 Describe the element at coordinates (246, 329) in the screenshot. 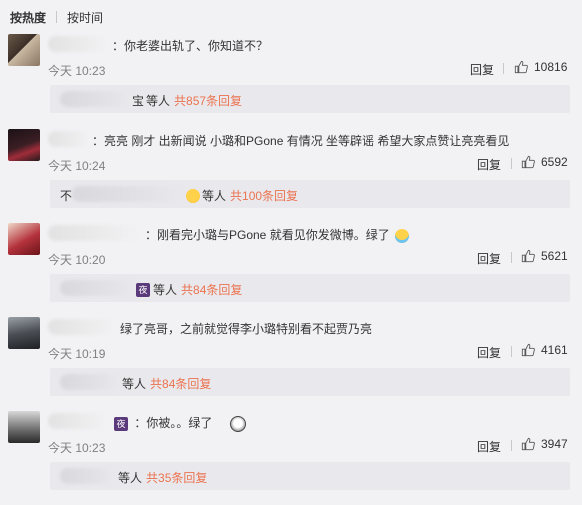

I see `comment-text: 绿了亮哥，之前就觉得李小璐特别看不起贾乃亮` at that location.